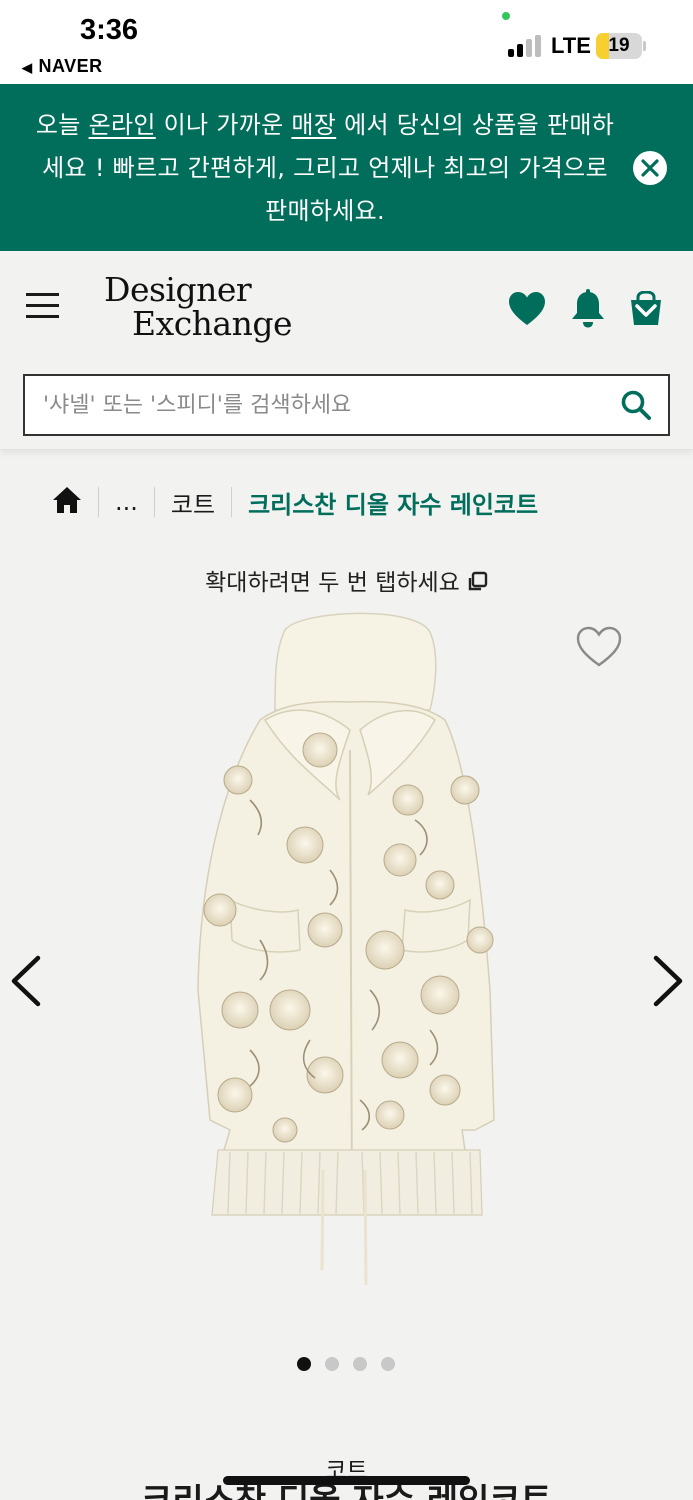  I want to click on heart-outline-icon, so click(599, 646).